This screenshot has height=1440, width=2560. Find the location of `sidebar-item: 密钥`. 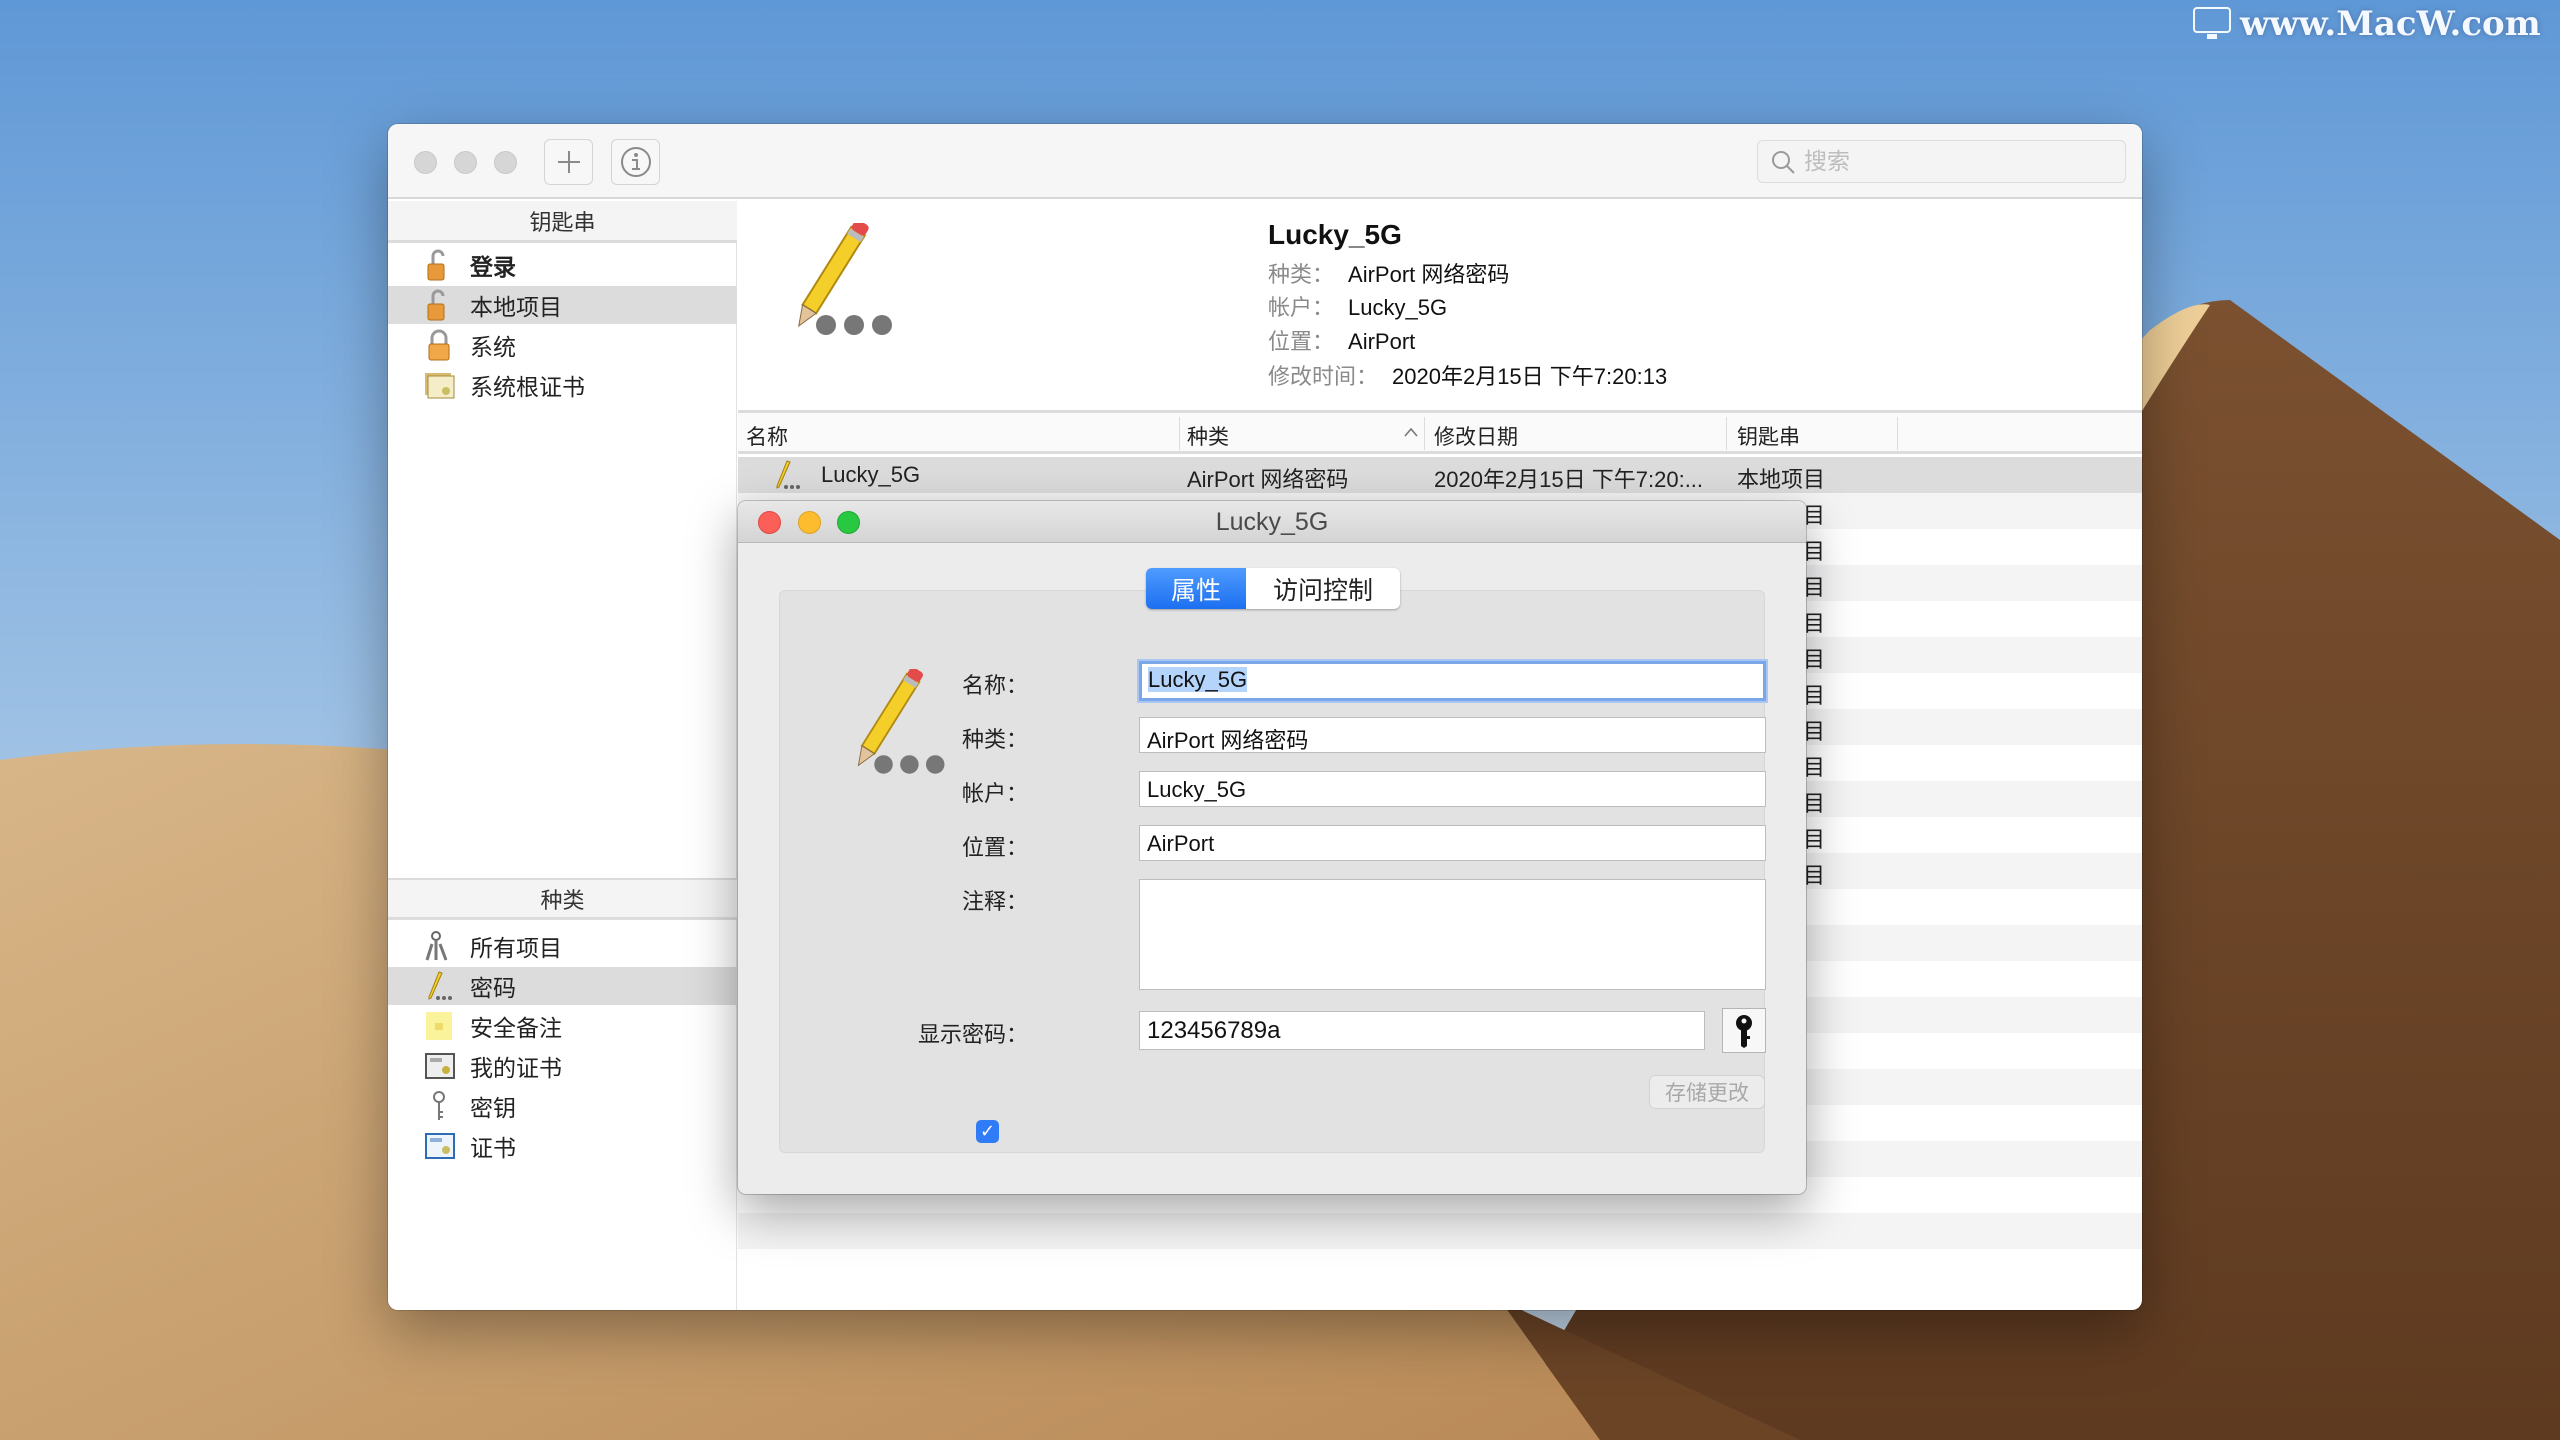

sidebar-item: 密钥 is located at coordinates (562, 1106).